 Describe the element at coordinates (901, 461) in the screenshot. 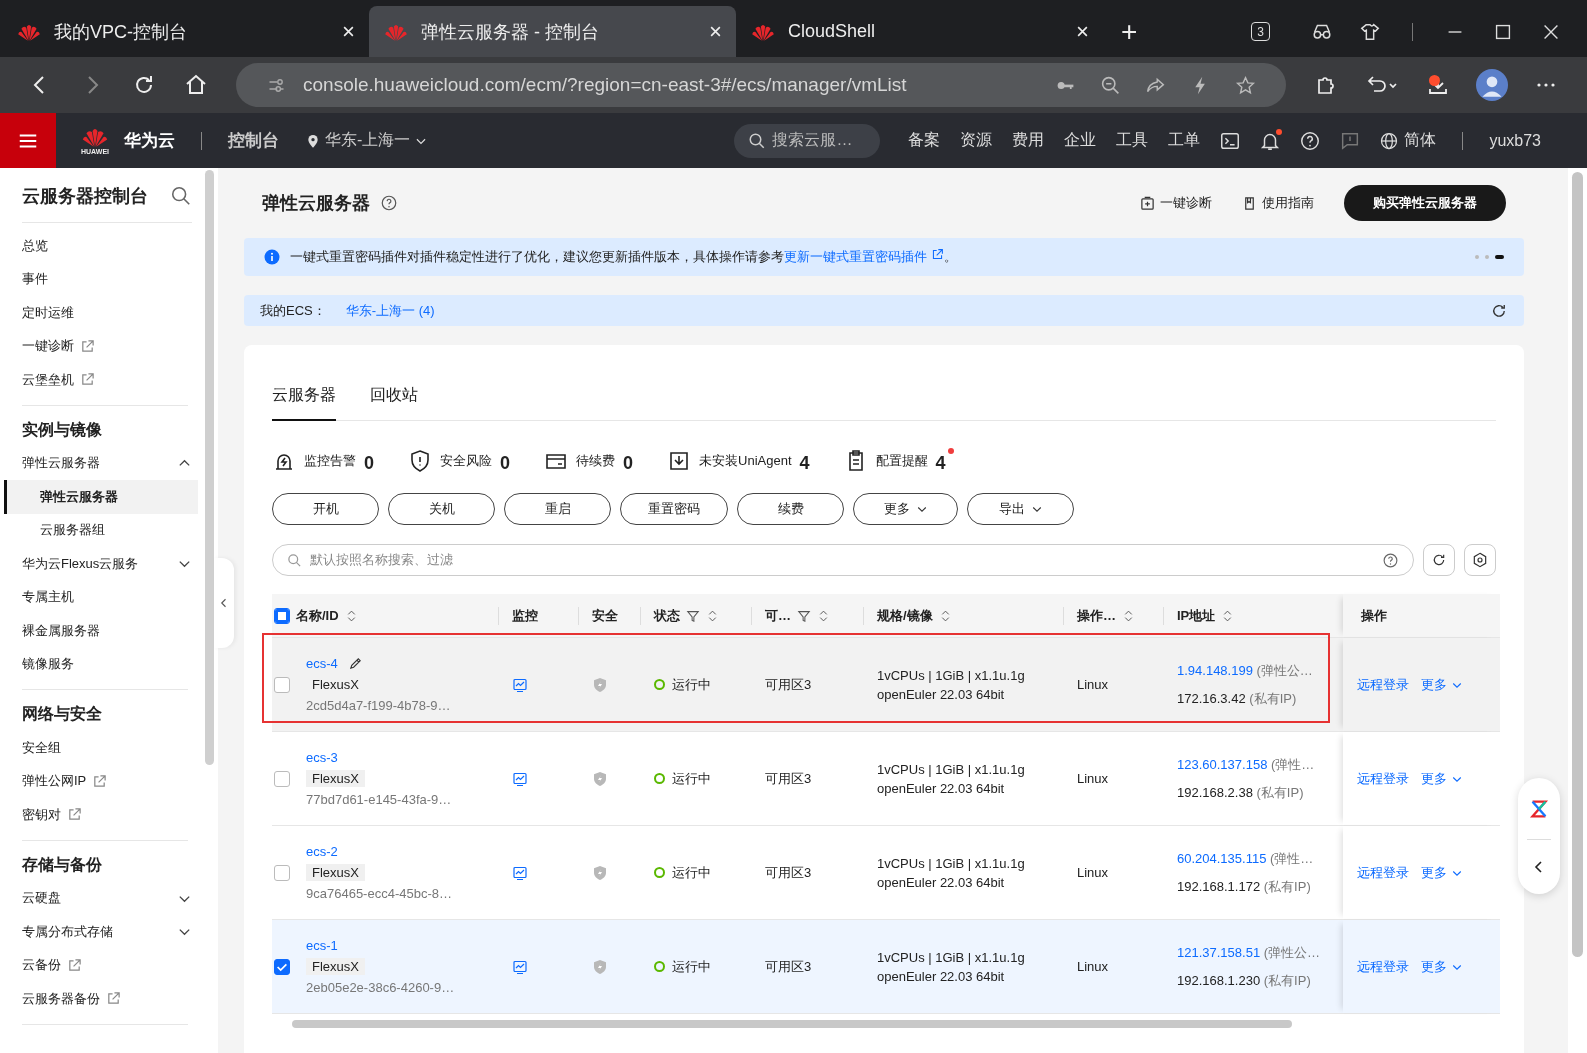

I see `stat-label: 配置提醒` at that location.